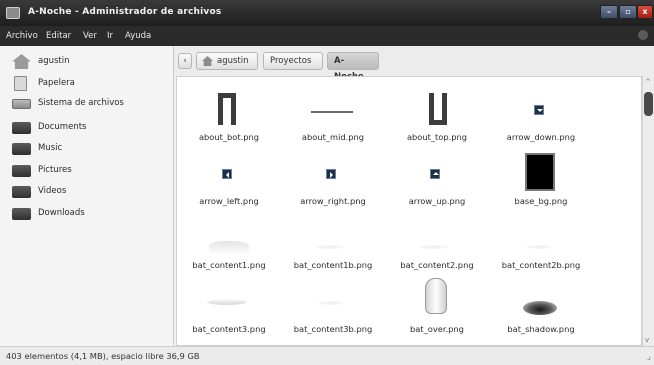  Describe the element at coordinates (645, 12) in the screenshot. I see `close-button: x` at that location.